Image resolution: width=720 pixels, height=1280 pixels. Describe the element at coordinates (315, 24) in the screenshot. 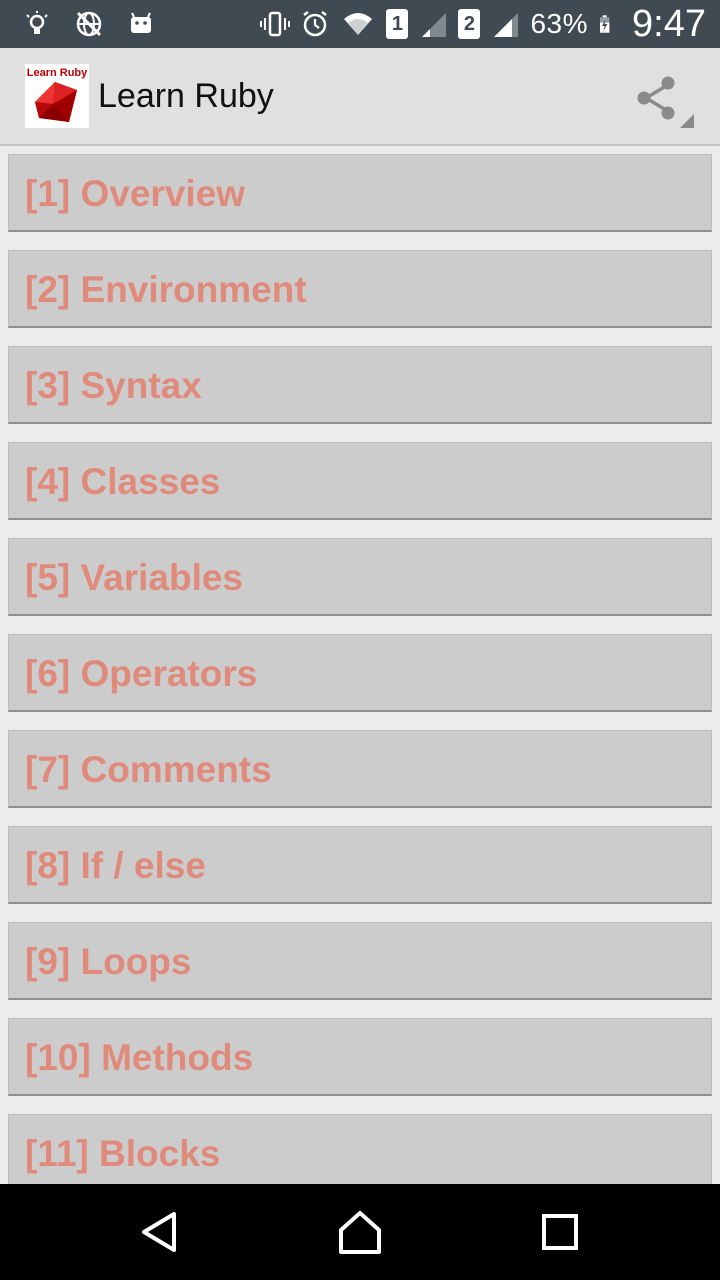

I see `alarm-icon` at that location.